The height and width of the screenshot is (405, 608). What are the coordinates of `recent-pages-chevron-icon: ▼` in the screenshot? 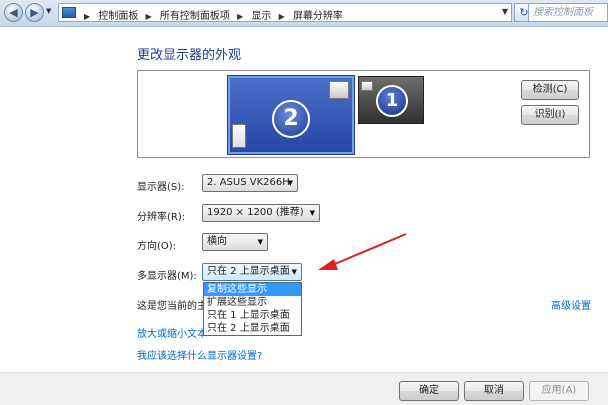 It's located at (48, 11).